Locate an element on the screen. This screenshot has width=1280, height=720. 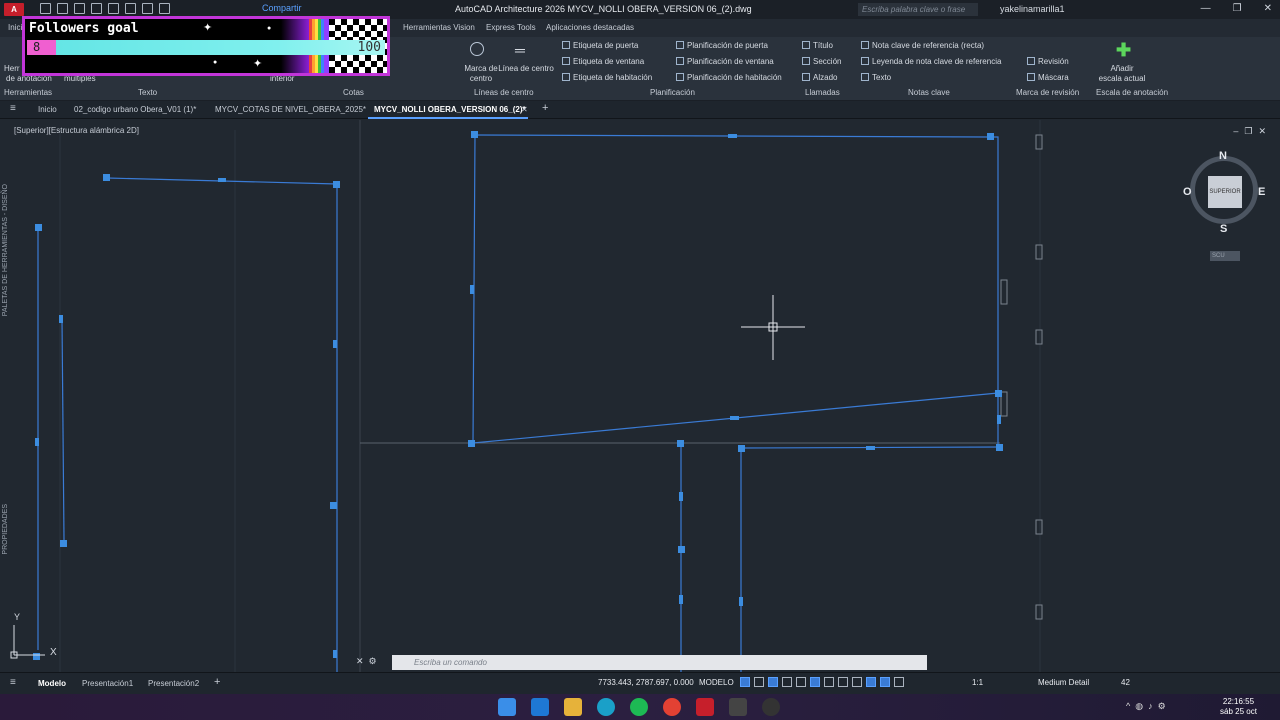
compass-east: E is located at coordinates (1261, 192).